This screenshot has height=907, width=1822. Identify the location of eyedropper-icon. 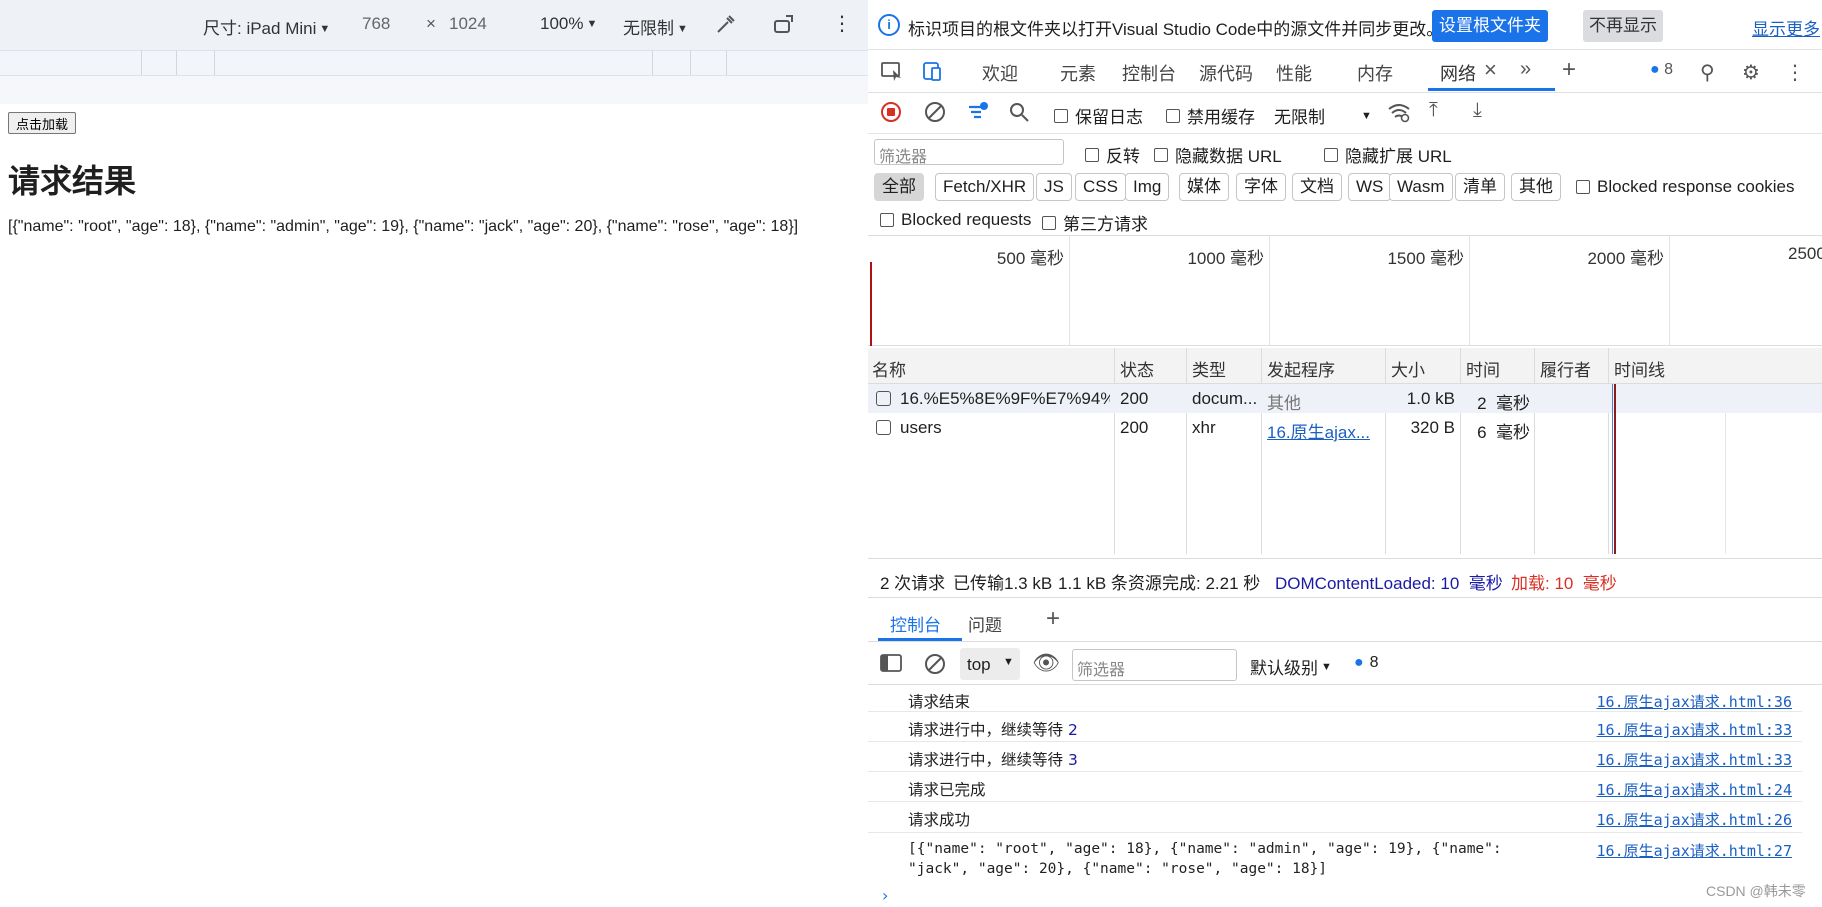
(726, 26).